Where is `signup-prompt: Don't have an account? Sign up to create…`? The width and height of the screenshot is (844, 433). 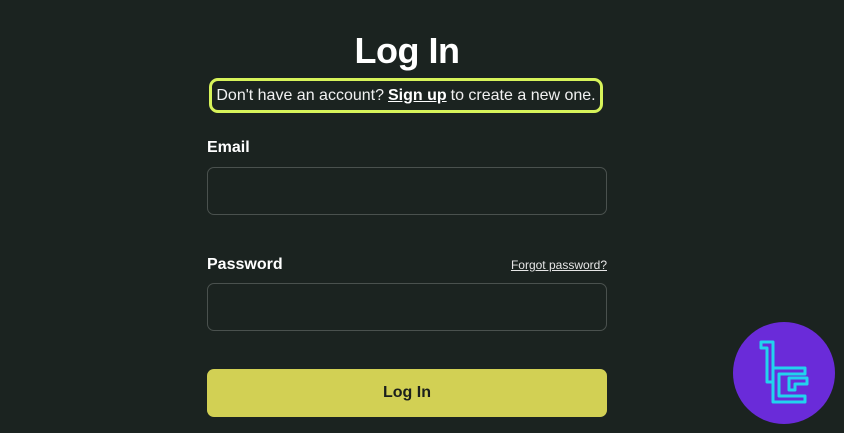 signup-prompt: Don't have an account? Sign up to create… is located at coordinates (406, 95).